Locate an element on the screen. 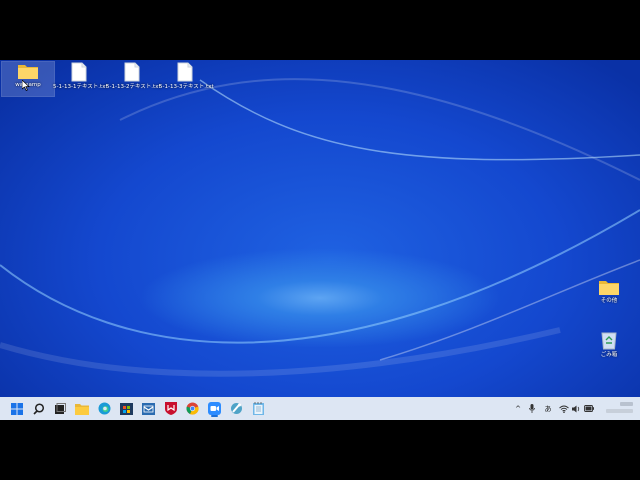 This screenshot has height=480, width=640. desktop-icon-other-folder: その他 is located at coordinates (609, 291).